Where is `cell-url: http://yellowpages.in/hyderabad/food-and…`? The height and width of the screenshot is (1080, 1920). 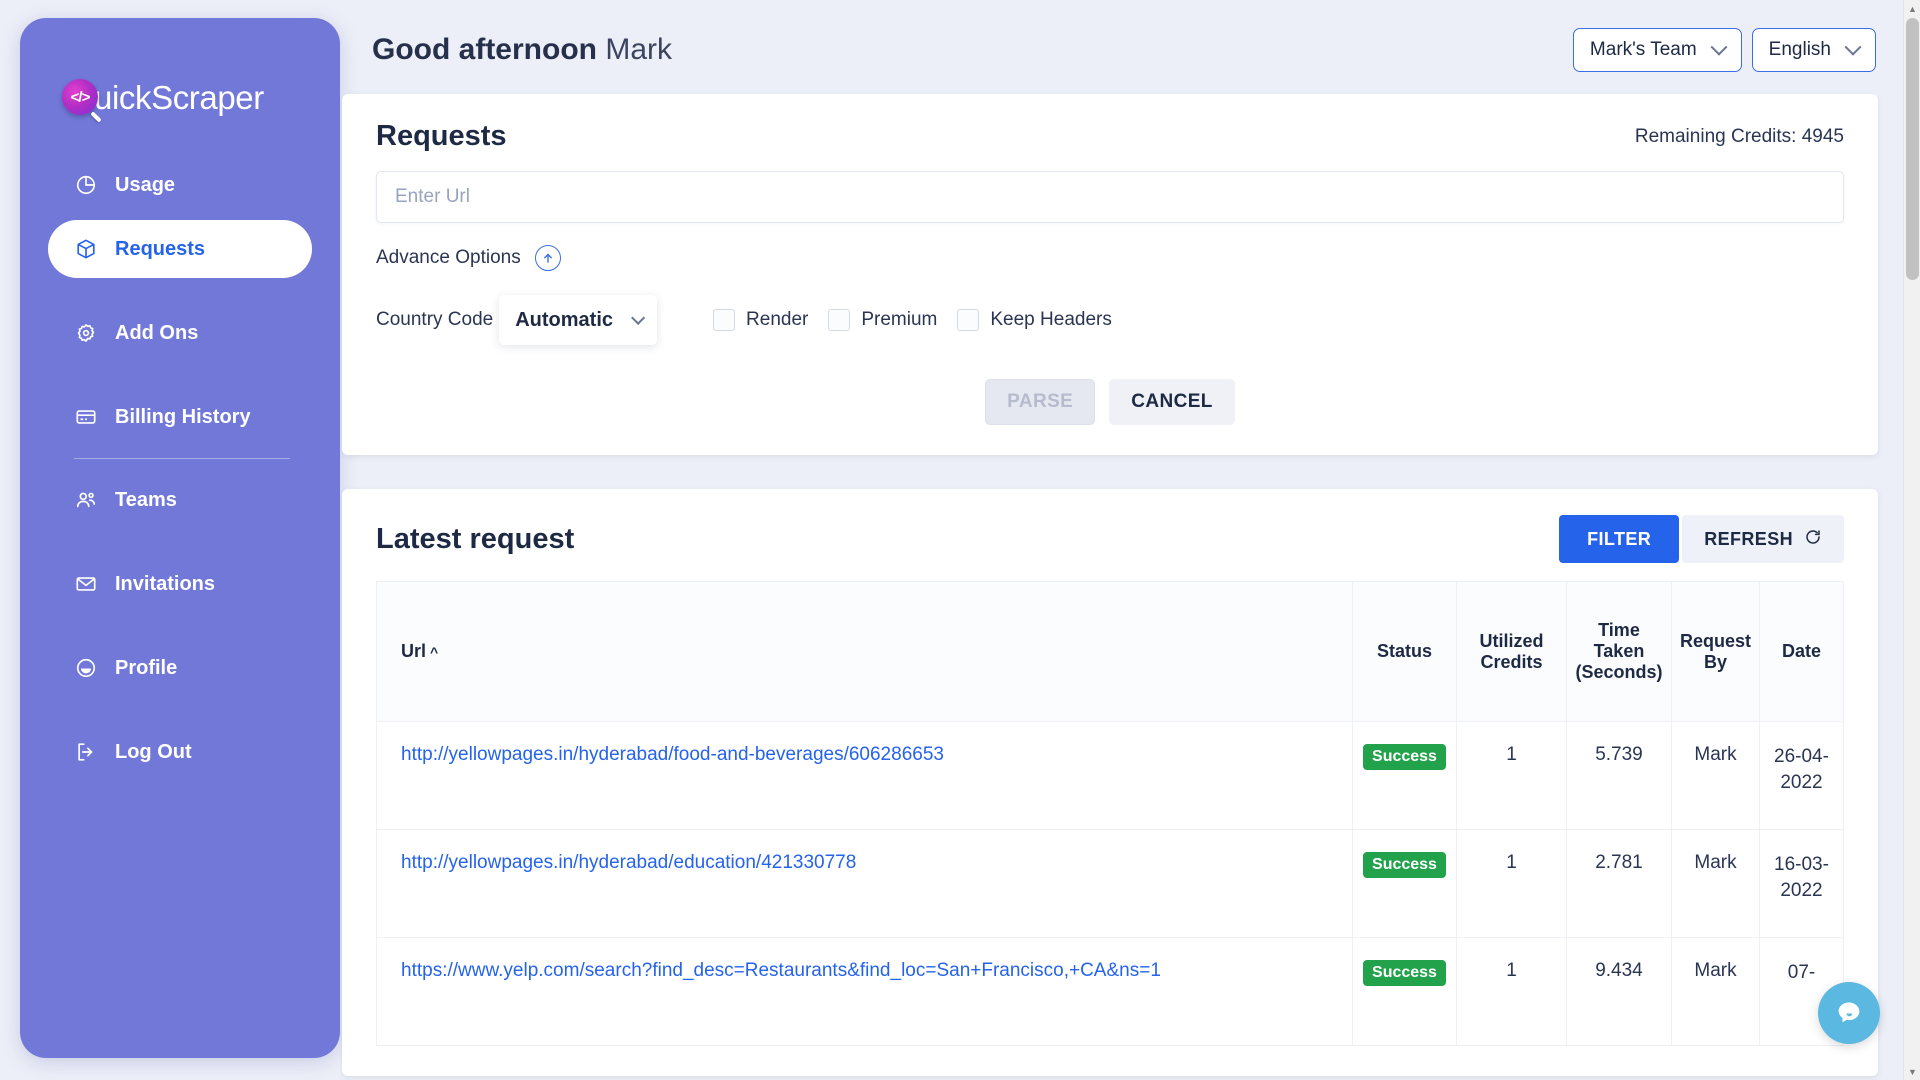
cell-url: http://yellowpages.in/hyderabad/food-and… is located at coordinates (864, 775).